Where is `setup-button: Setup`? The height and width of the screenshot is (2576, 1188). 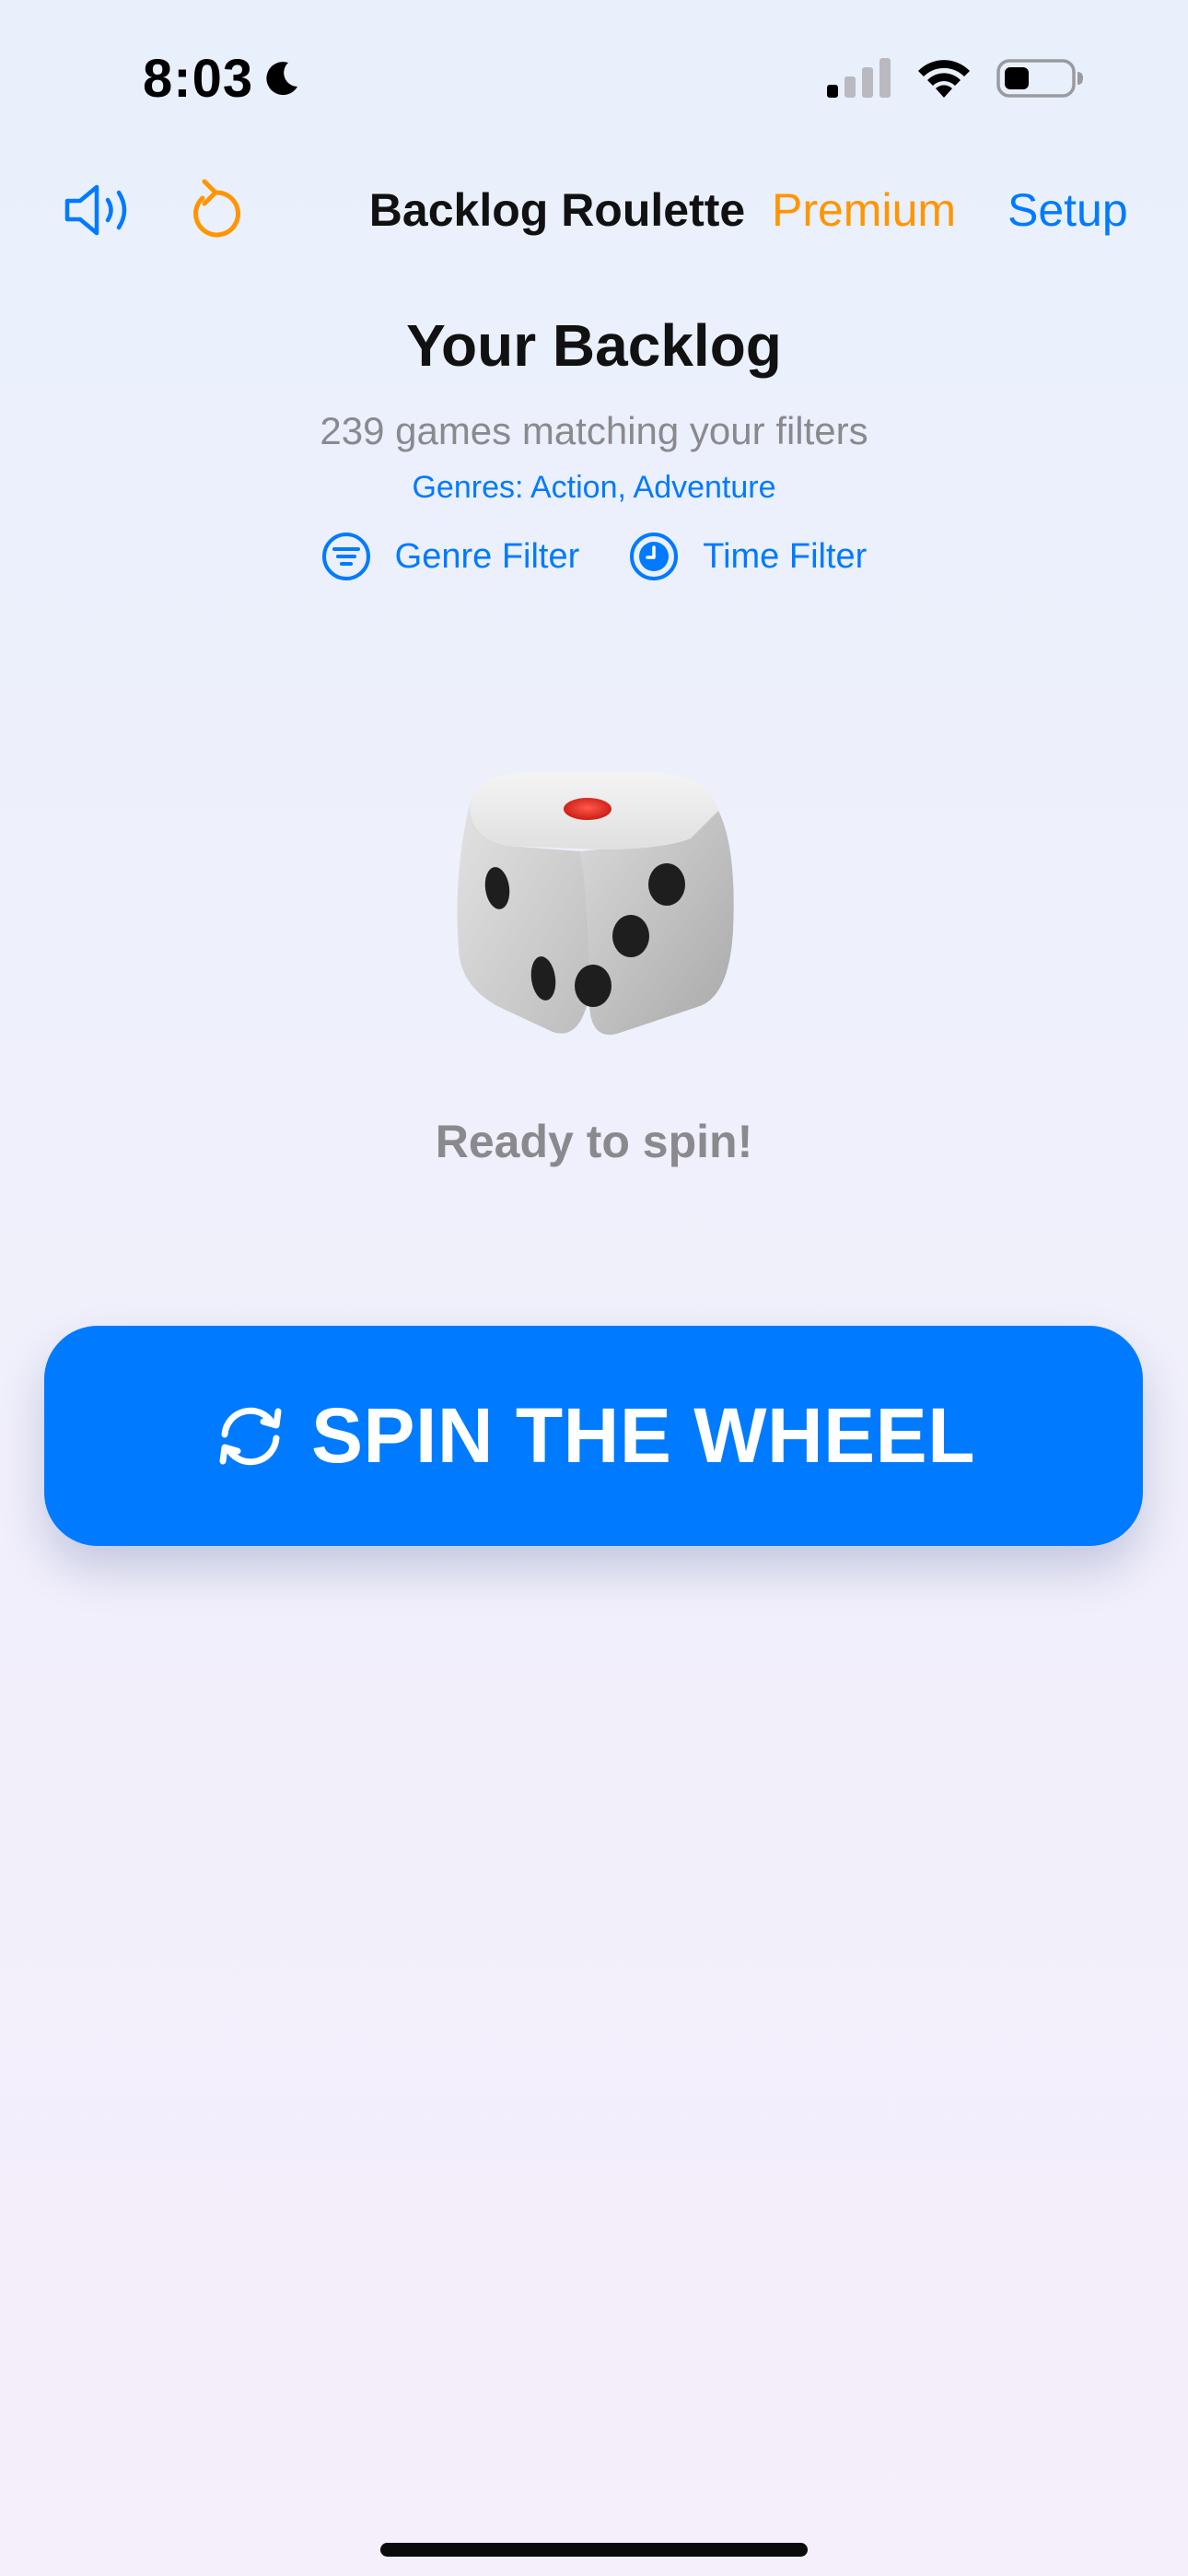 setup-button: Setup is located at coordinates (1067, 210).